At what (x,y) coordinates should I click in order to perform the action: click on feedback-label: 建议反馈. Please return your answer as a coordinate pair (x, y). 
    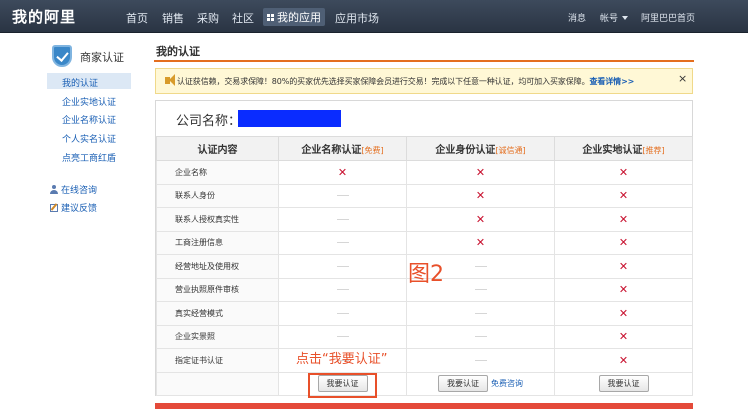
    Looking at the image, I should click on (79, 209).